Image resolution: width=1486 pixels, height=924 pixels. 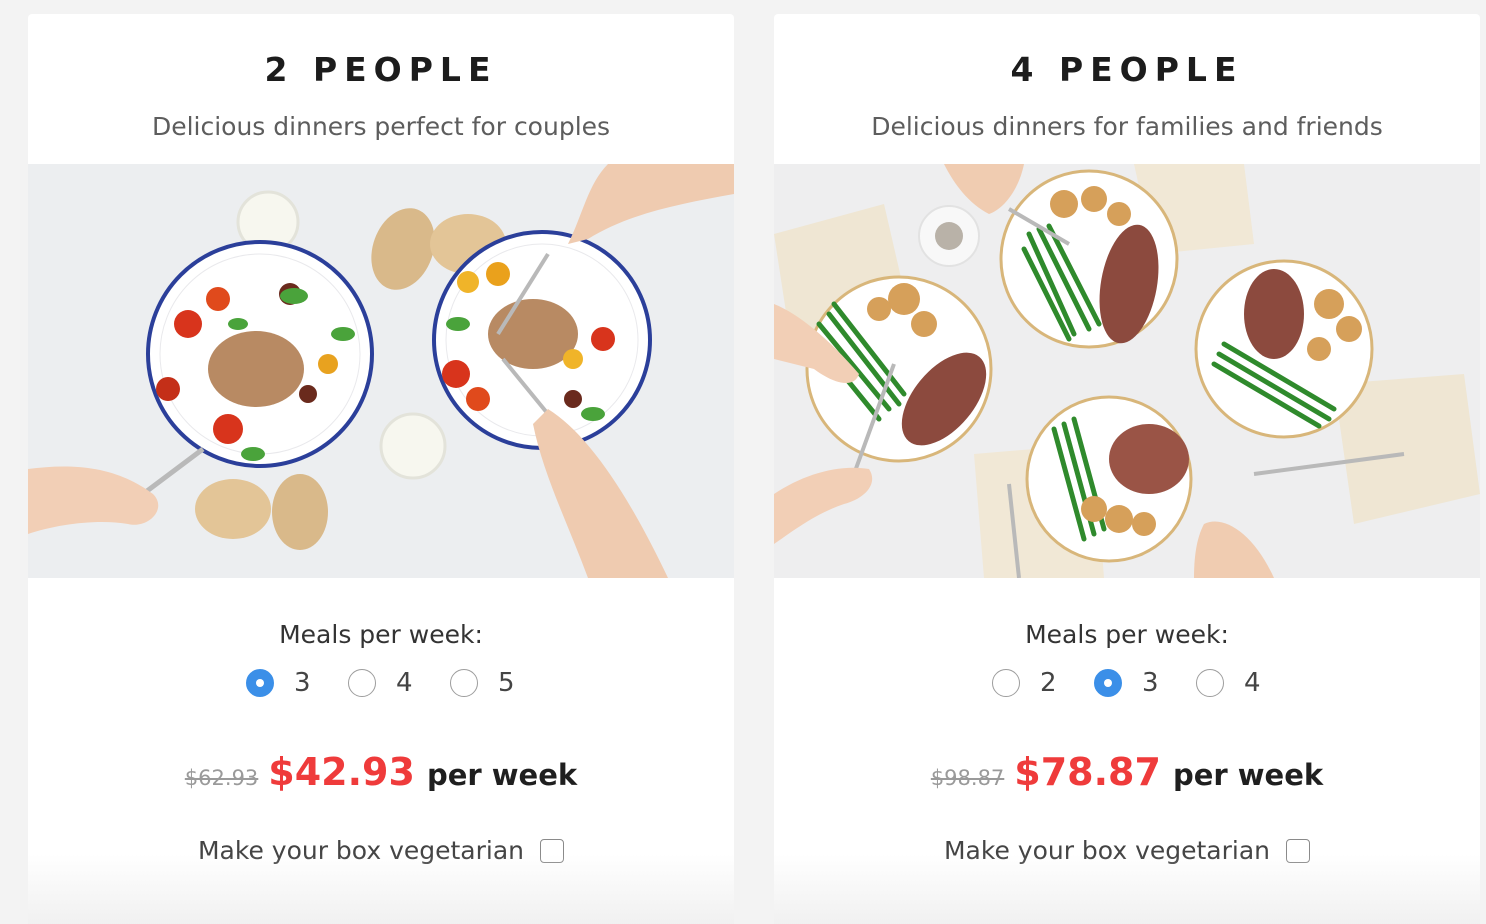 I want to click on price-row: $98.87 $78.87 per week, so click(x=1127, y=772).